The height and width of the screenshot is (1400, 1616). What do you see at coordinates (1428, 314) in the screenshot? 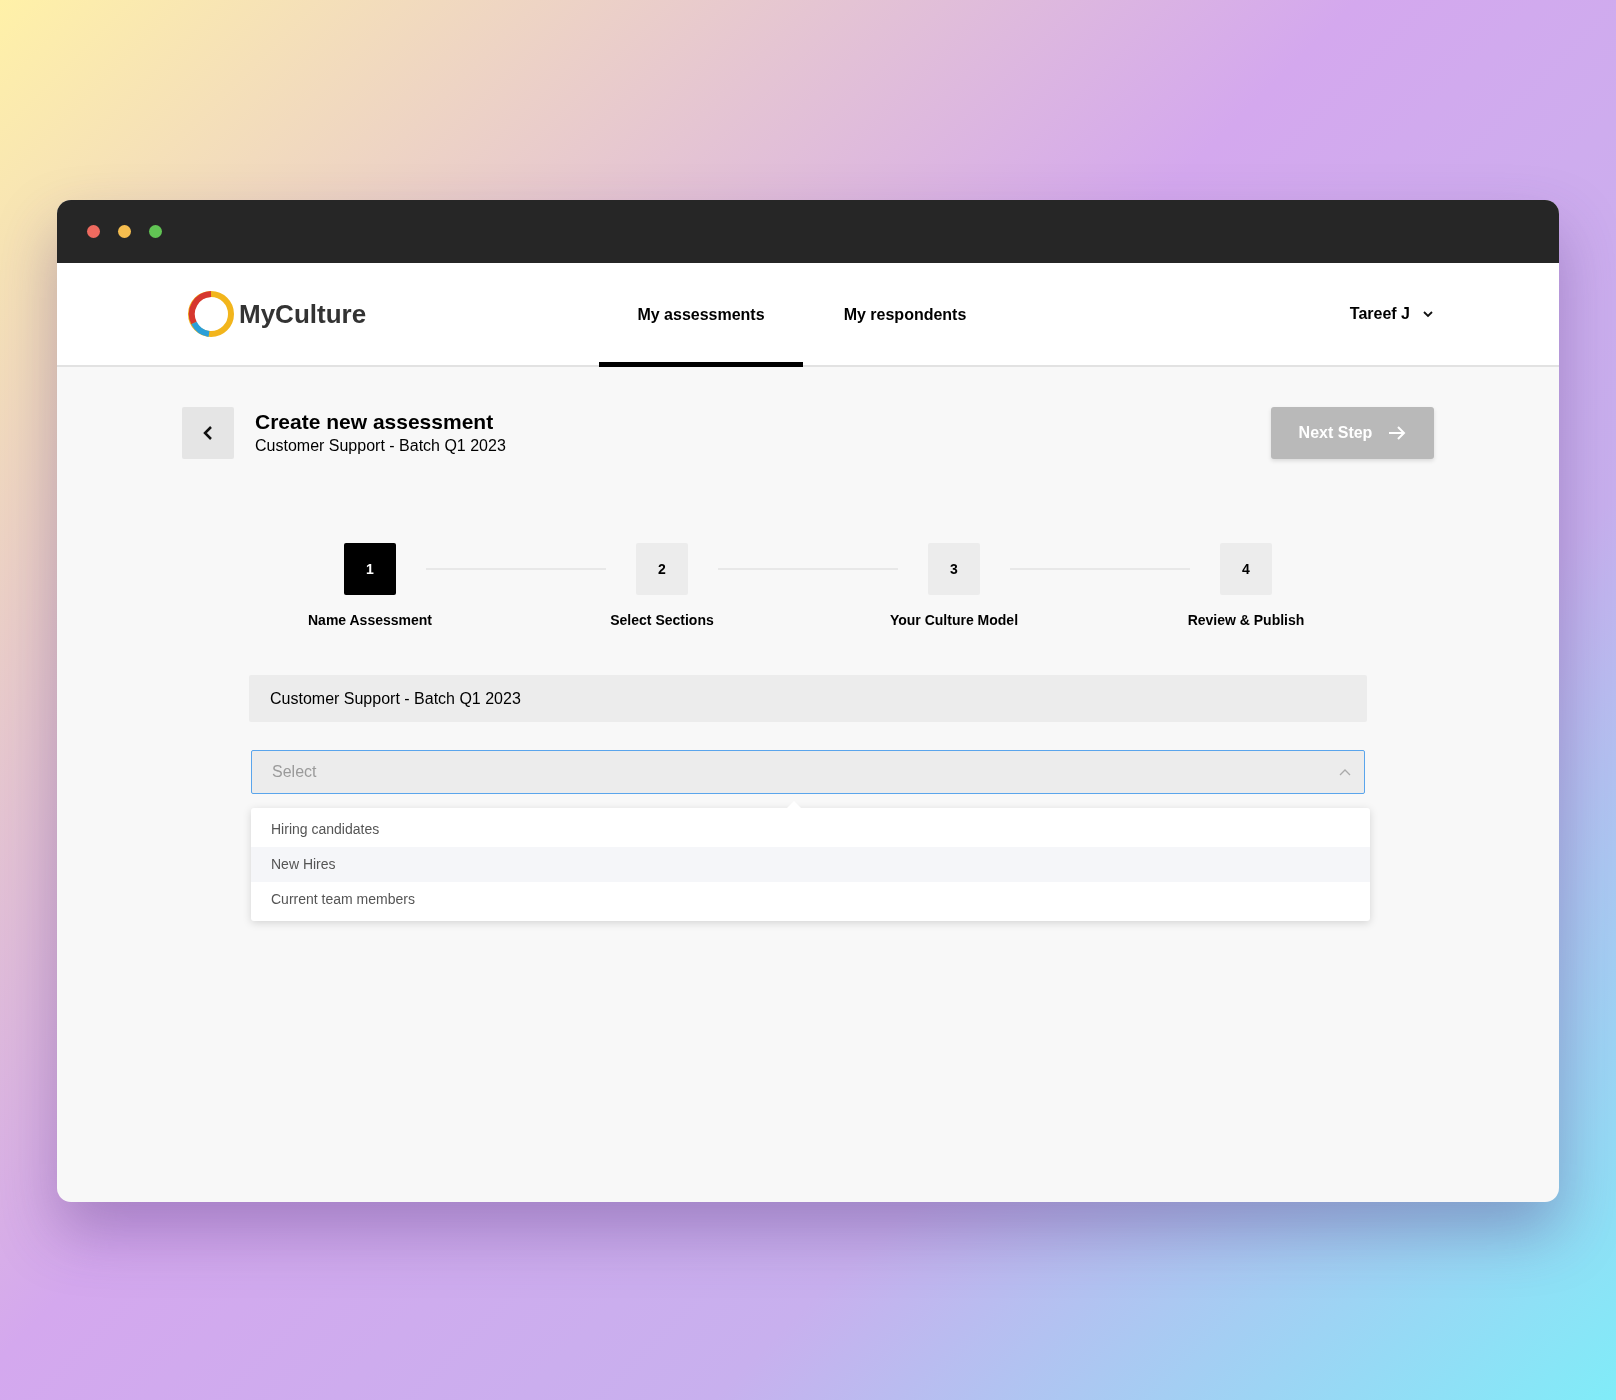
I see `chevron-down-icon` at bounding box center [1428, 314].